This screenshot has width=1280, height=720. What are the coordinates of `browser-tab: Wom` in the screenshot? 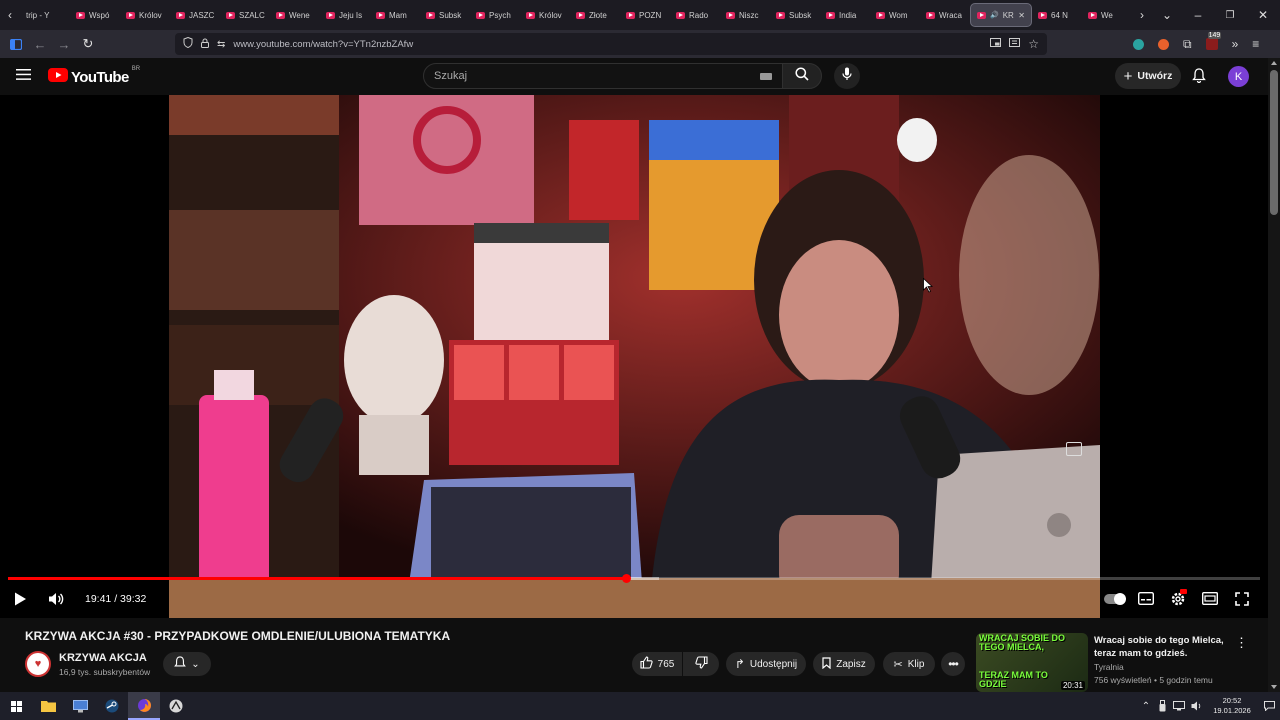 It's located at (895, 15).